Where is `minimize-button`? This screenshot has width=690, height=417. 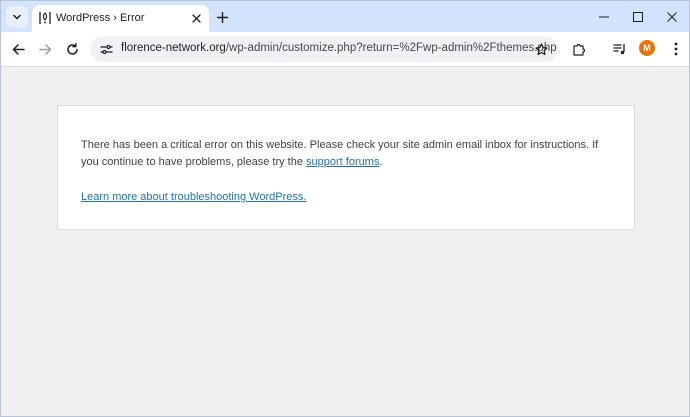
minimize-button is located at coordinates (604, 16).